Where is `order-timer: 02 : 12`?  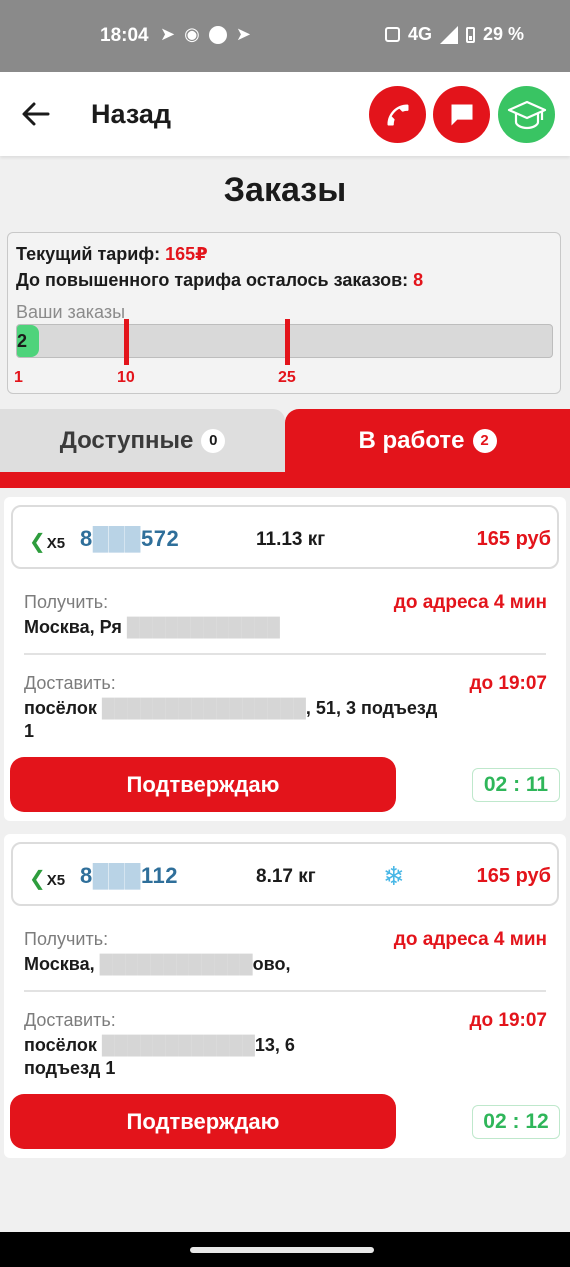
order-timer: 02 : 12 is located at coordinates (516, 1122).